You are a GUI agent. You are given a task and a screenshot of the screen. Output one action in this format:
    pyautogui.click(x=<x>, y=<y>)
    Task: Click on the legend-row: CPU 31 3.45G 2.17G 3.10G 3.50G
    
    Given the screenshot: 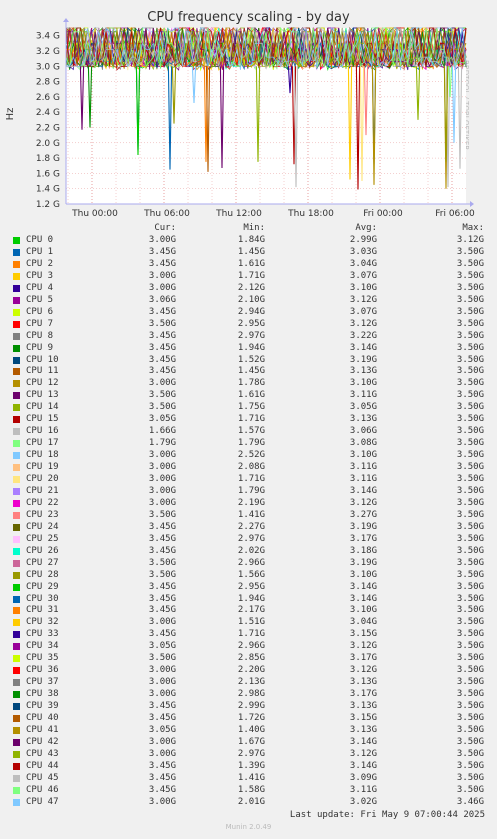 What is the action you would take?
    pyautogui.click(x=248, y=611)
    